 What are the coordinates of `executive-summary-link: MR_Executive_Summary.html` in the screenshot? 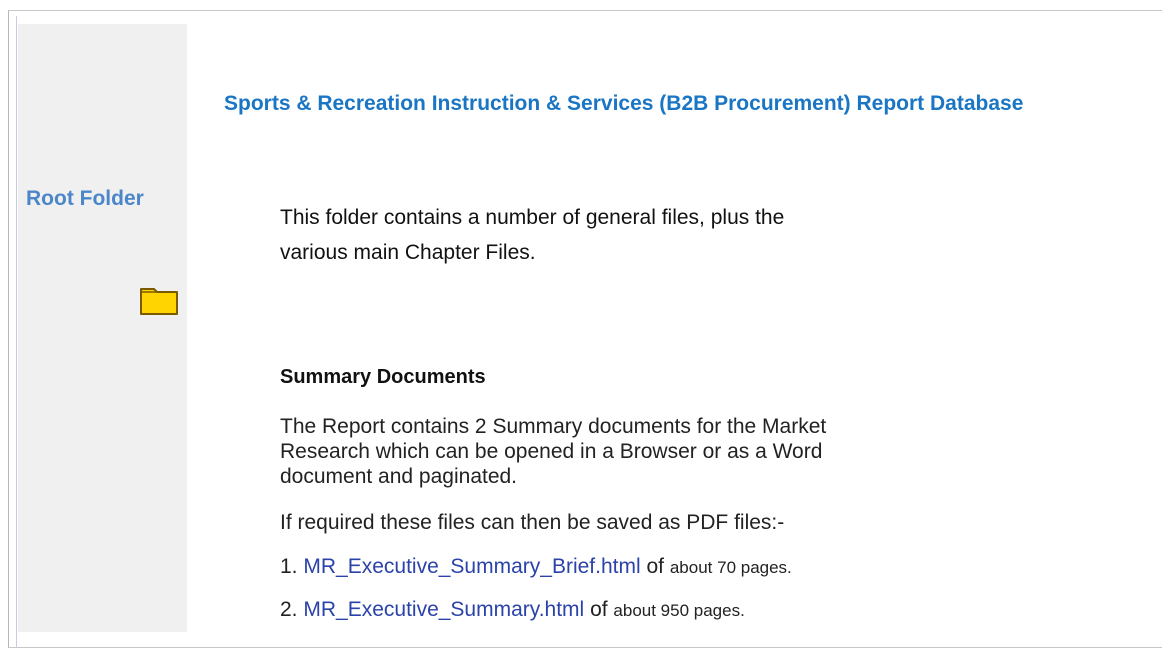 It's located at (443, 609).